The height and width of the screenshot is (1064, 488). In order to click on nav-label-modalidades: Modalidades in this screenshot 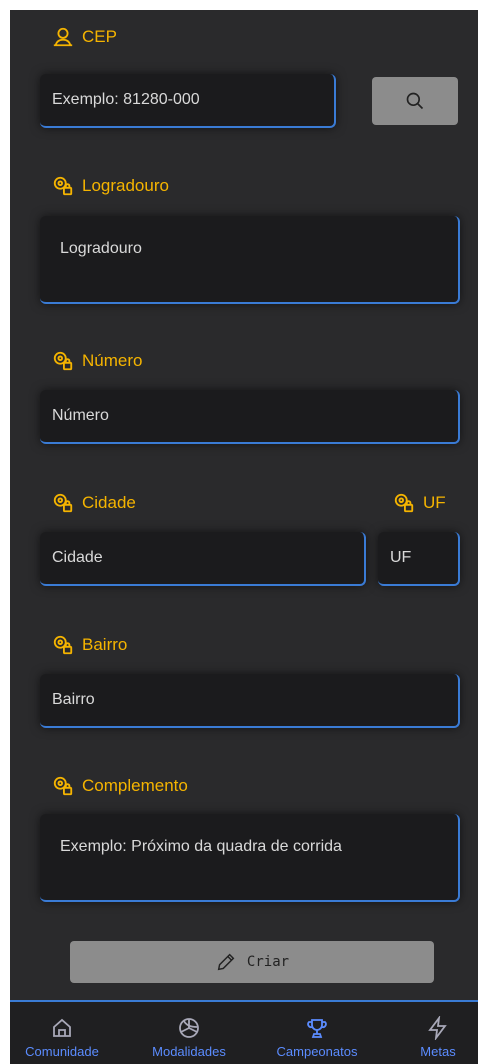, I will do `click(189, 1051)`.